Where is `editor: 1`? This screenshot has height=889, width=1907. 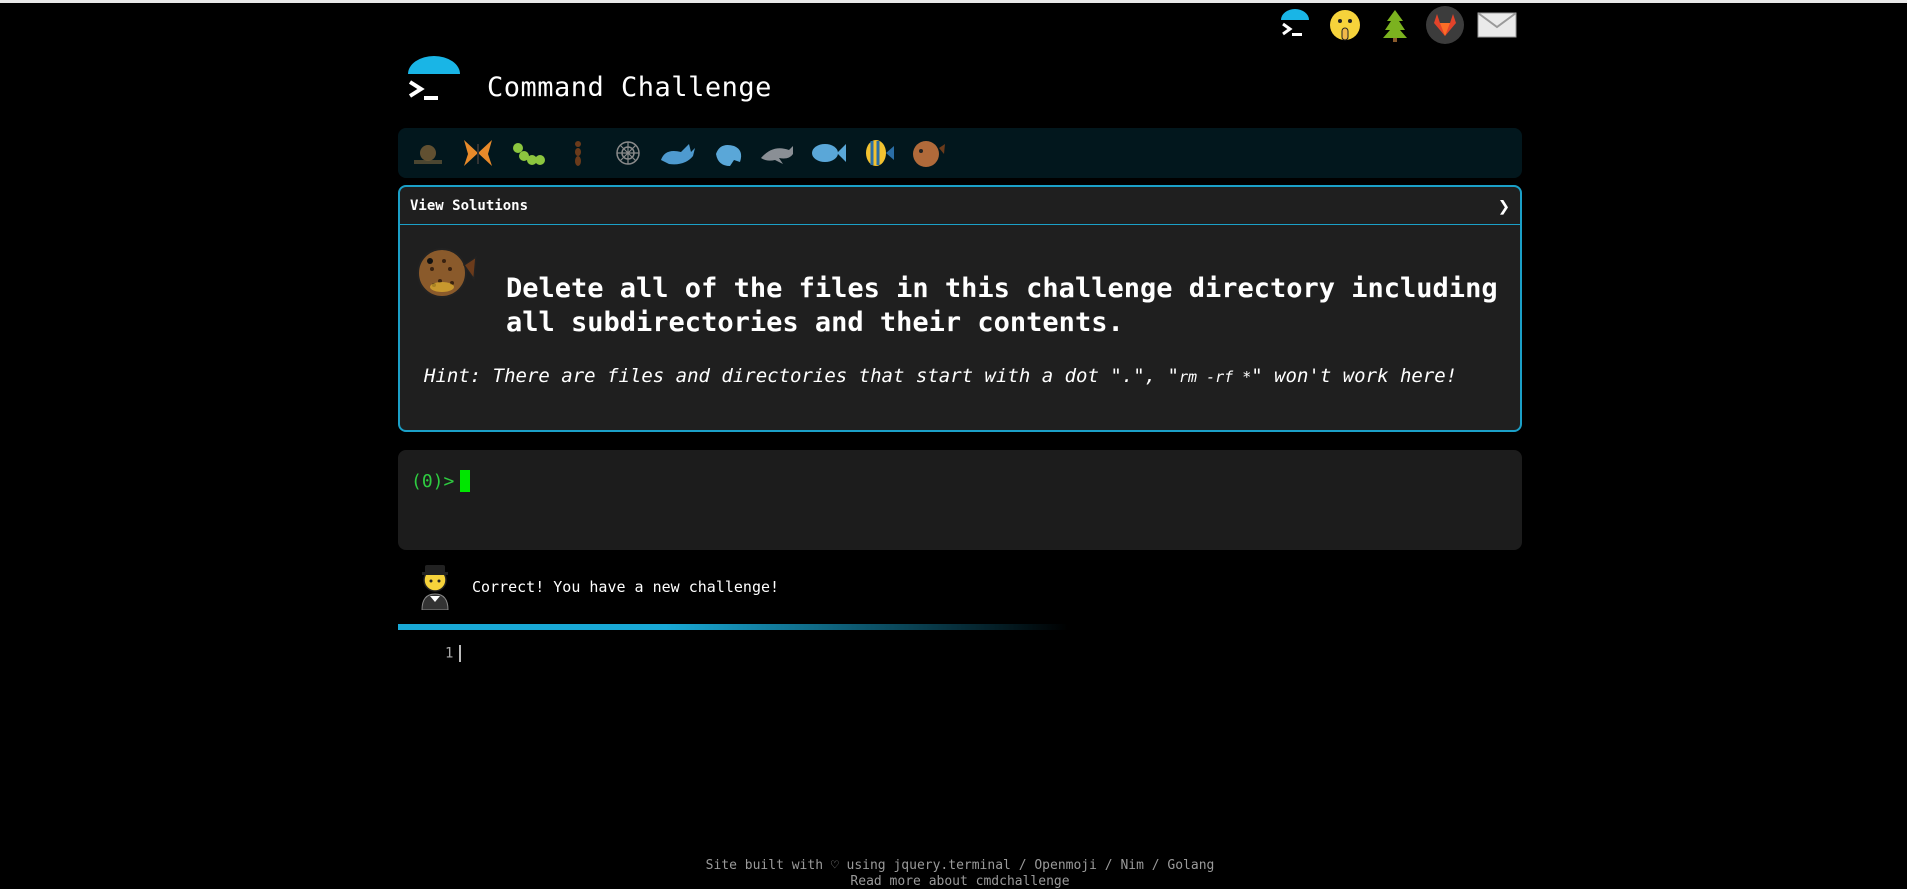
editor: 1 is located at coordinates (453, 653).